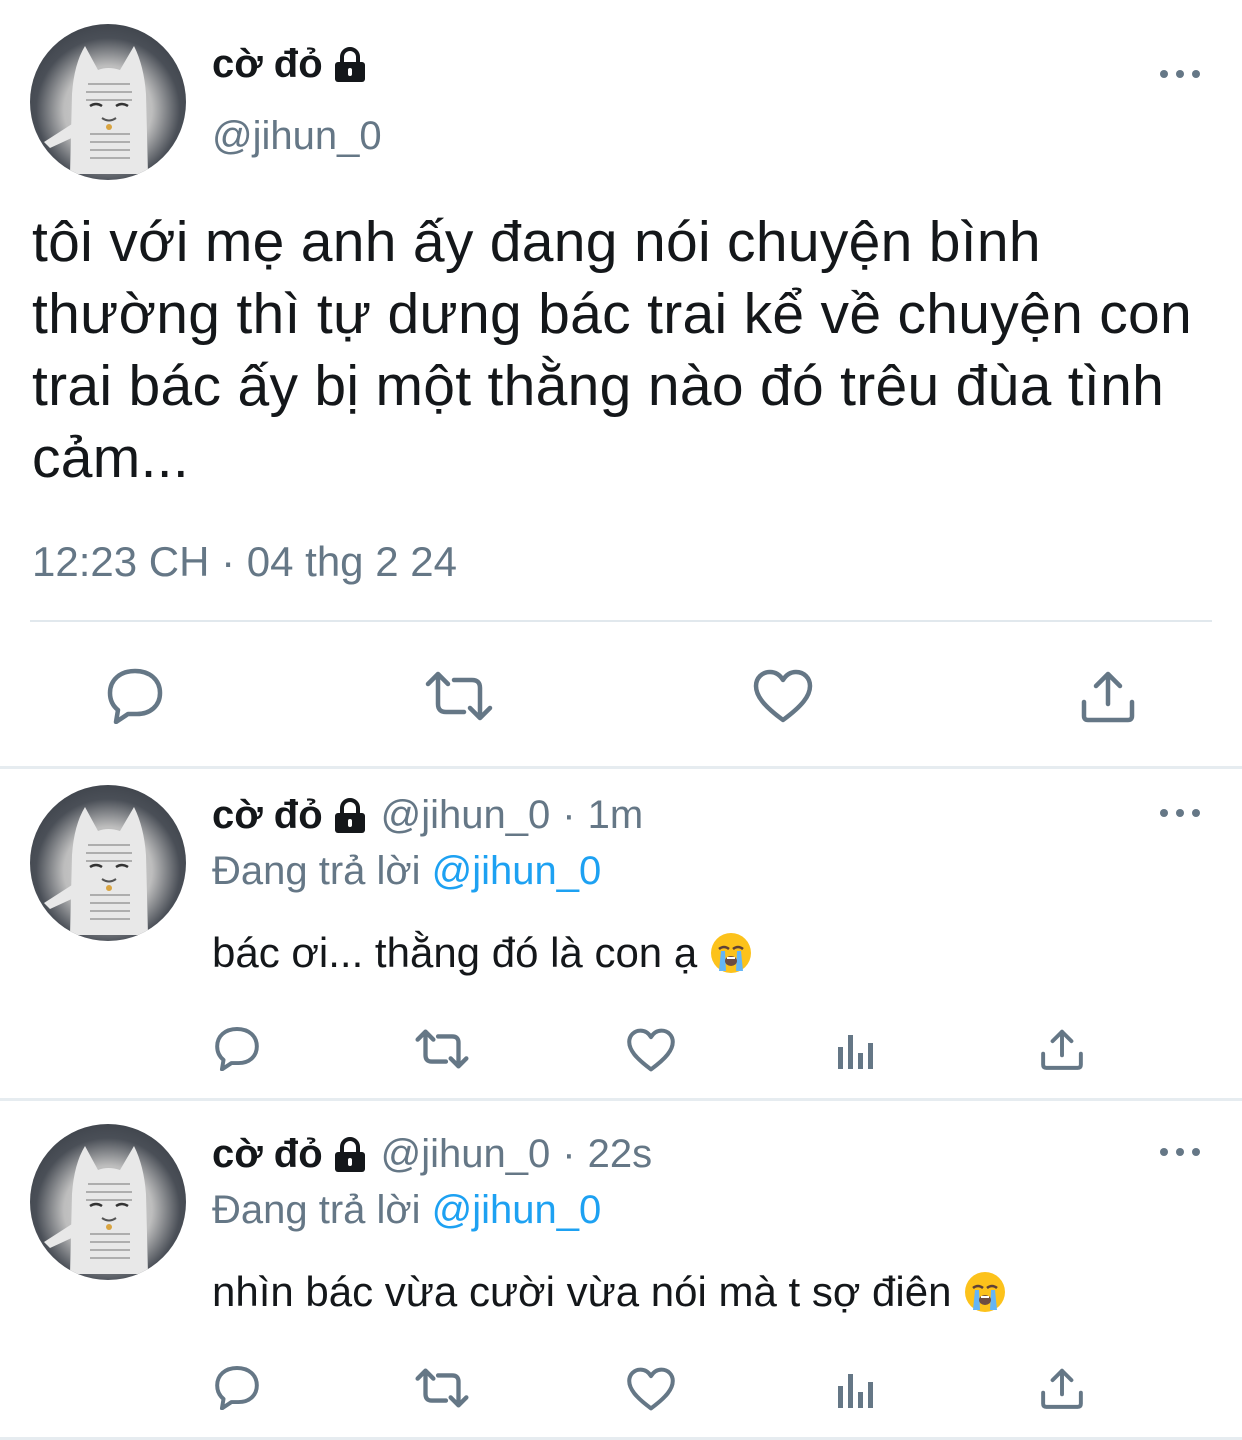 The image size is (1242, 1440). I want to click on author-name-row: cờ đỏ, so click(289, 64).